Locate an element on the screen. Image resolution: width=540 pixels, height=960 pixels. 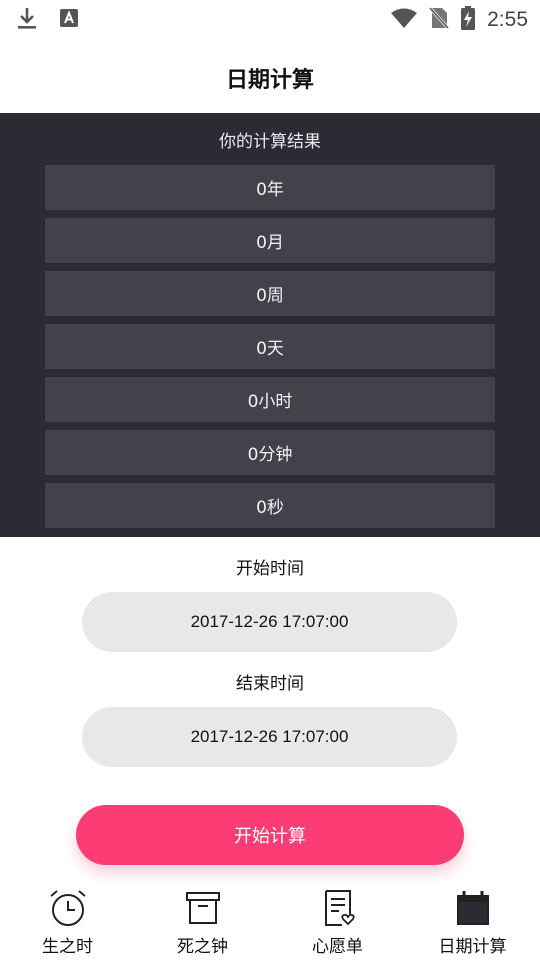
result-days: 0天 is located at coordinates (270, 346).